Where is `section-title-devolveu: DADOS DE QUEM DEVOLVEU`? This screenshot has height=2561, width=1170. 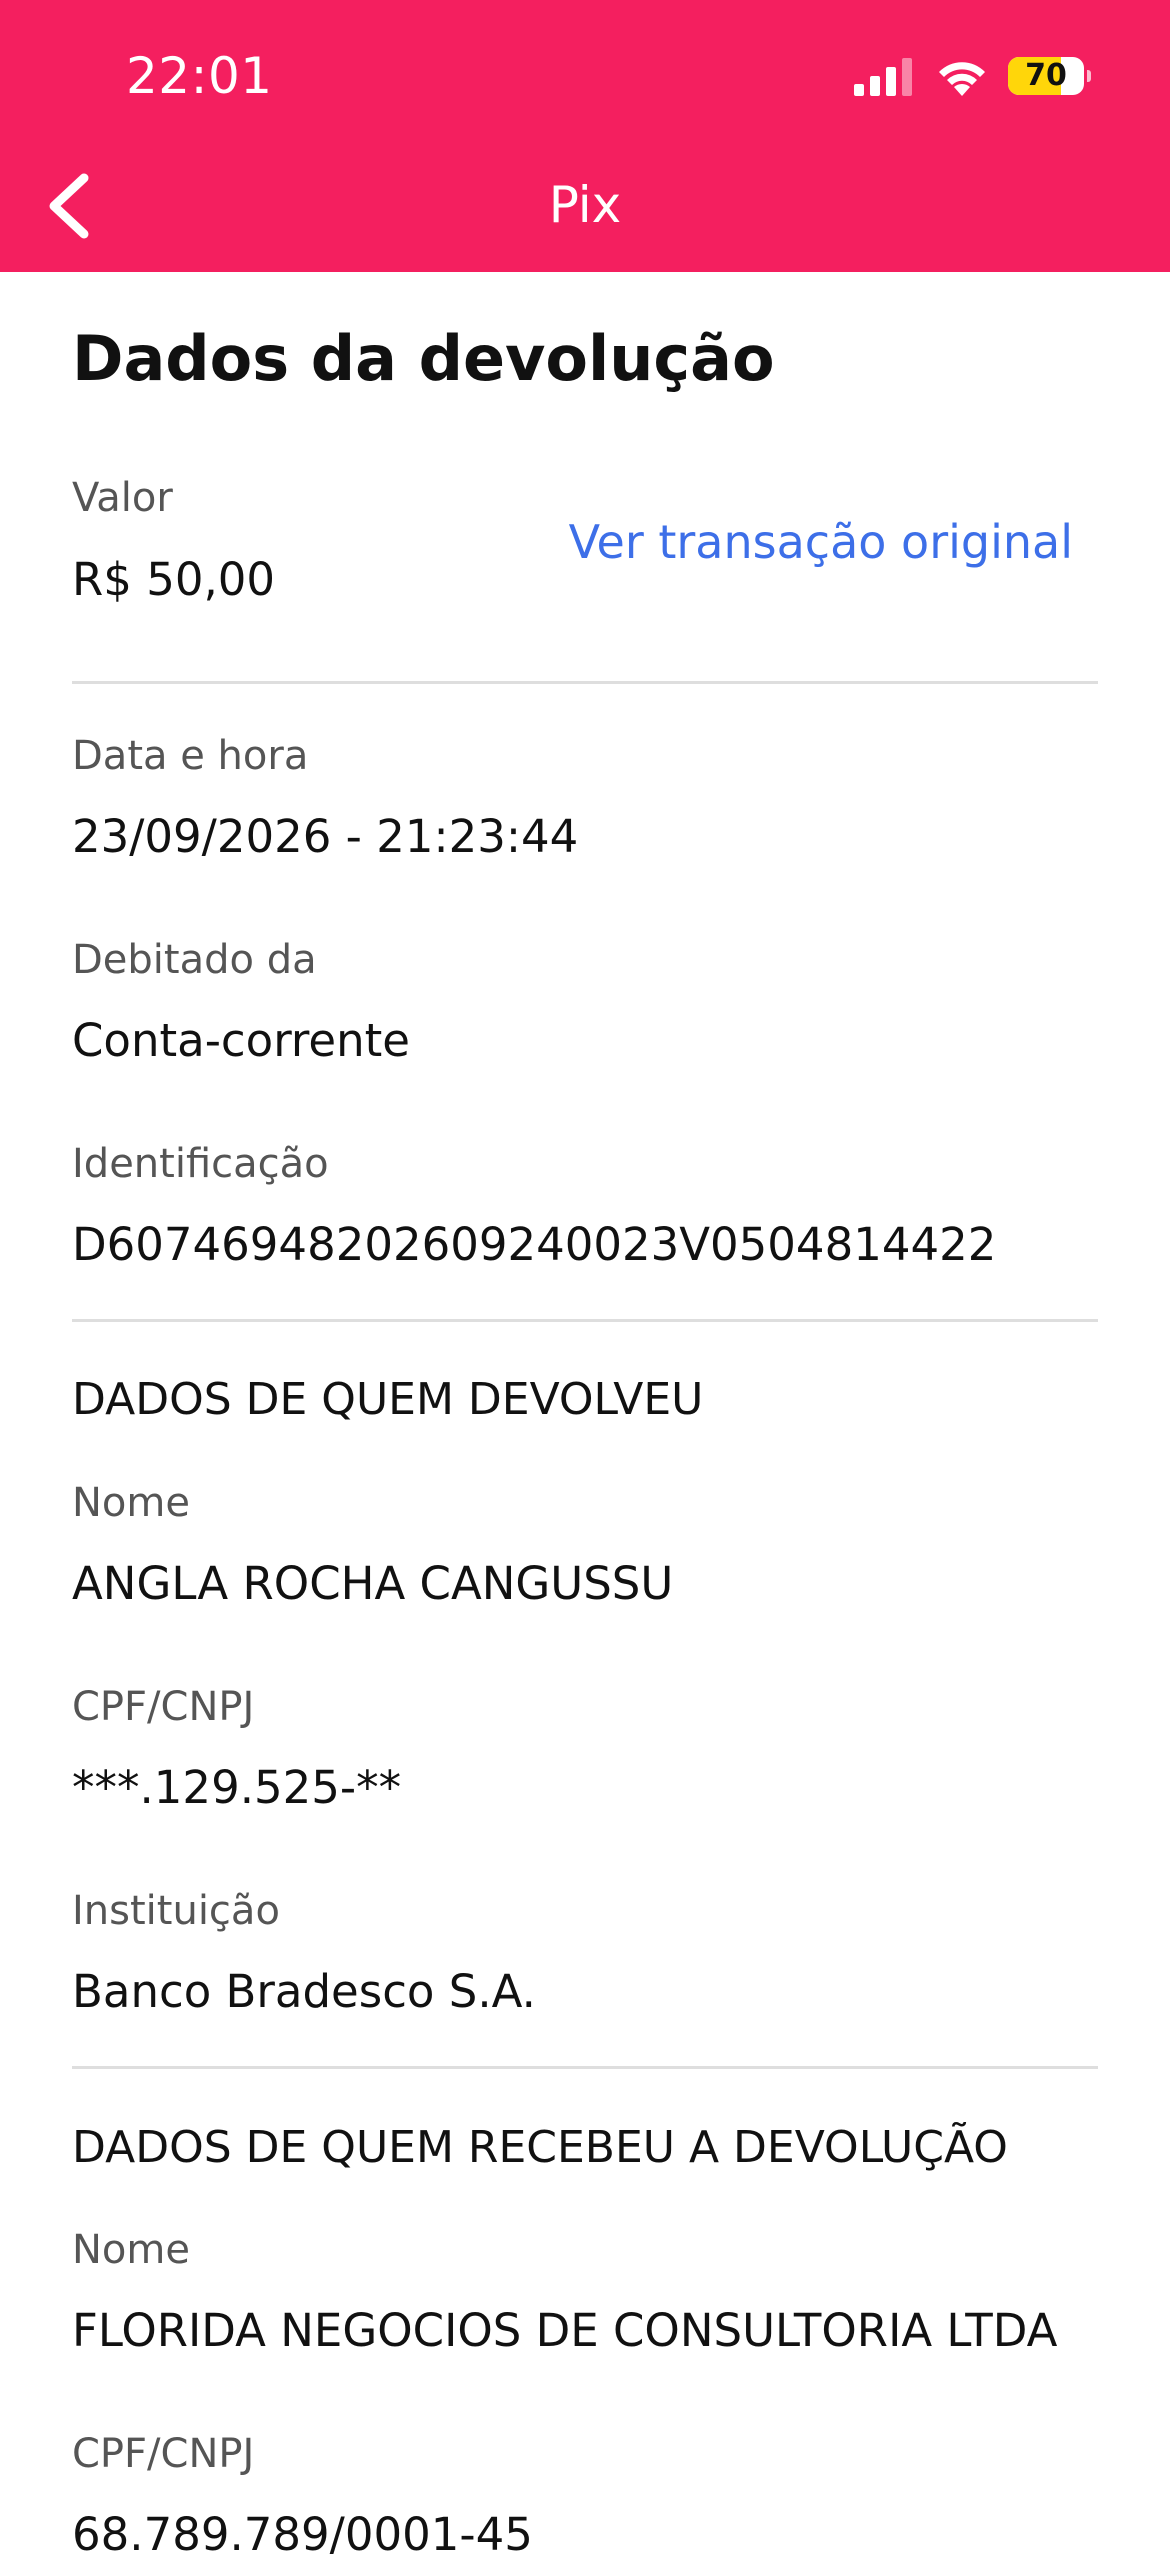
section-title-devolveu: DADOS DE QUEM DEVOLVEU is located at coordinates (388, 1399).